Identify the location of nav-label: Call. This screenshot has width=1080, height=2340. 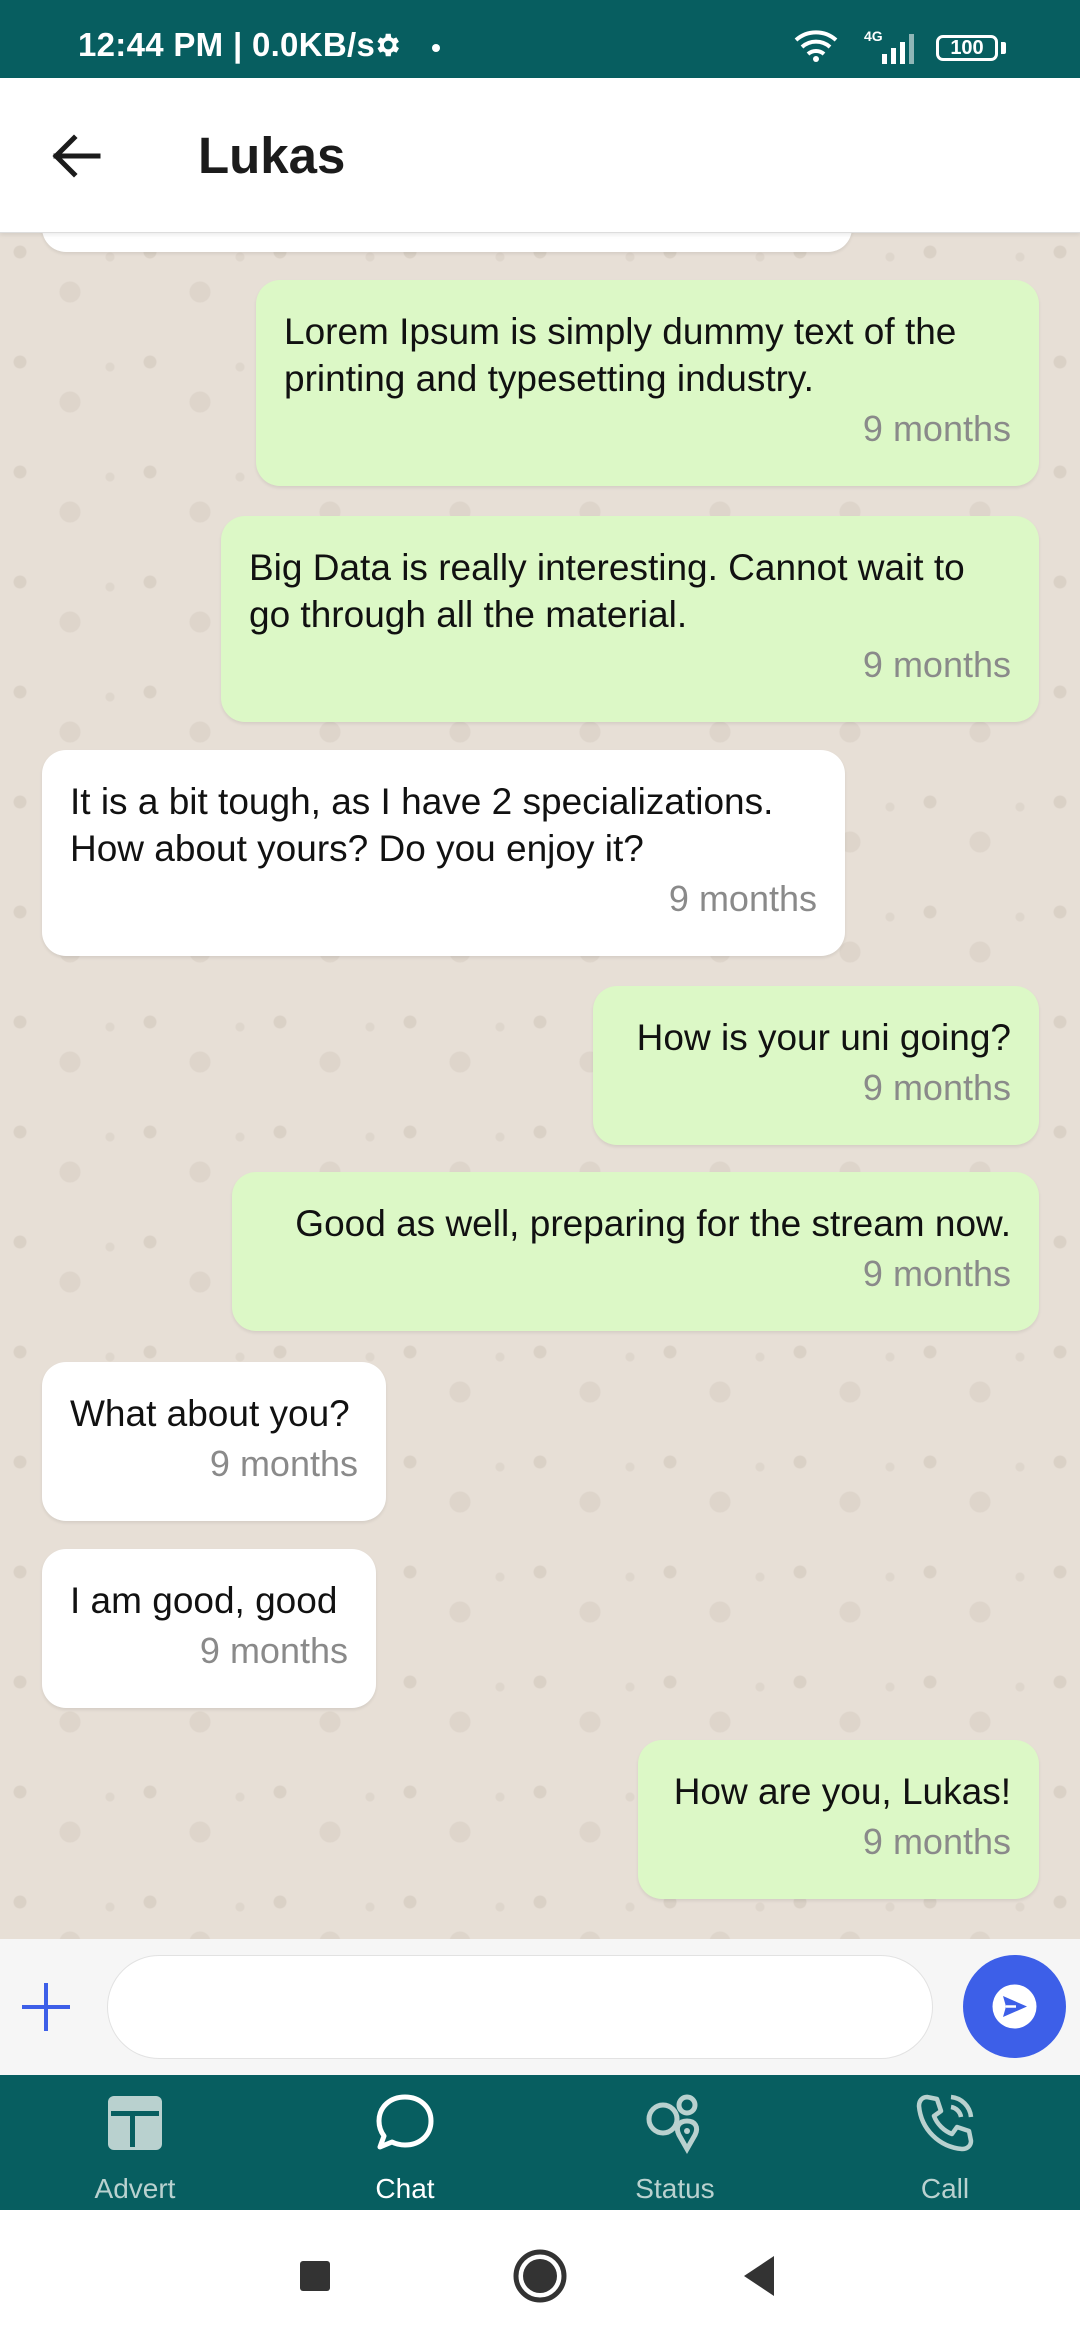
(945, 2188).